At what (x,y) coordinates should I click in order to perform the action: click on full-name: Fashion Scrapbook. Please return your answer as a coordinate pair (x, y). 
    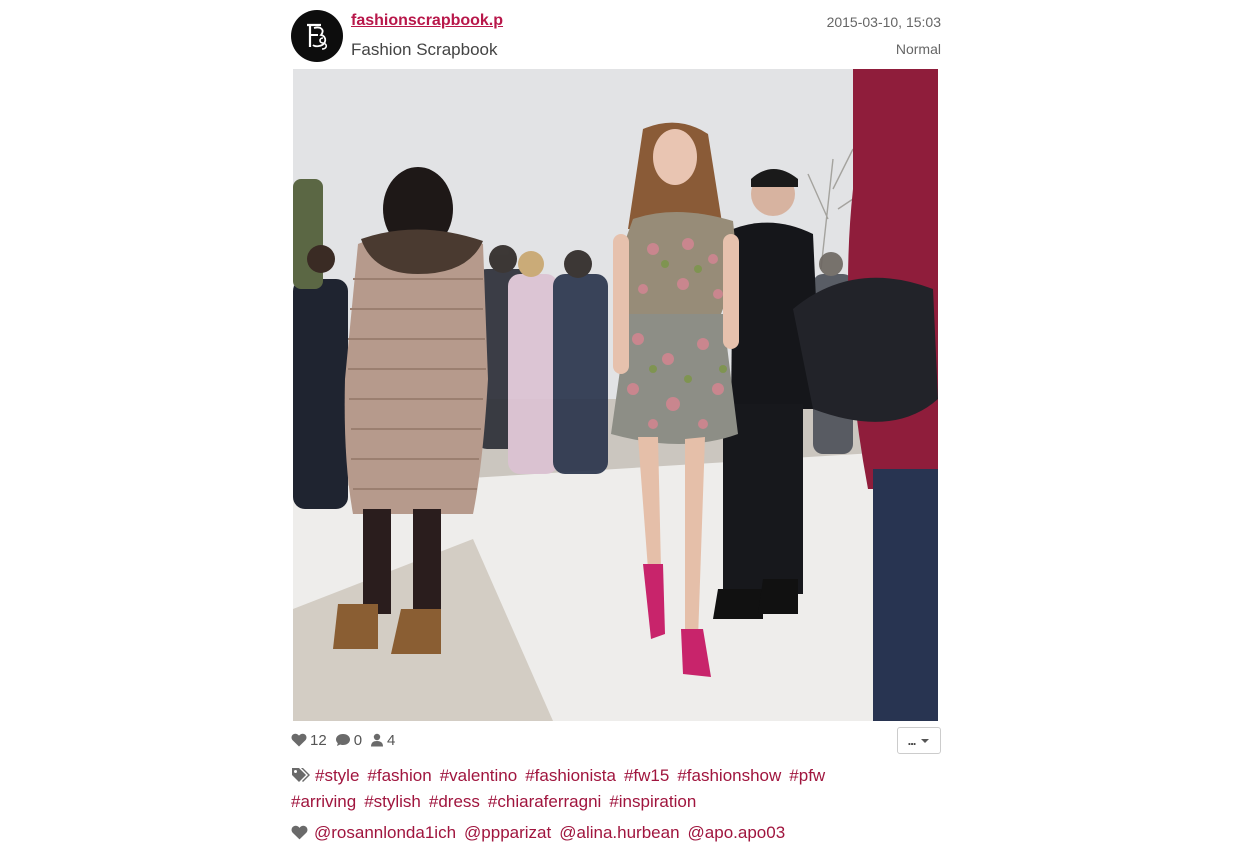
    Looking at the image, I should click on (424, 49).